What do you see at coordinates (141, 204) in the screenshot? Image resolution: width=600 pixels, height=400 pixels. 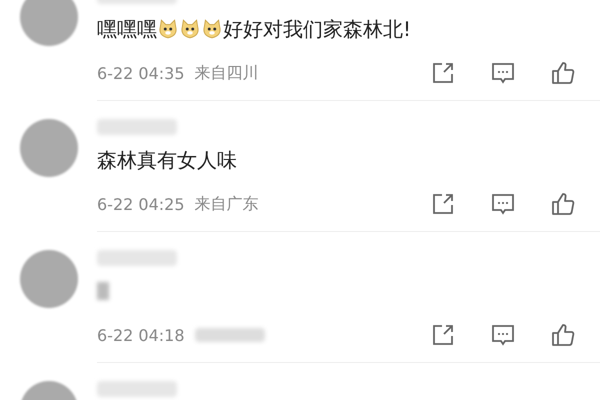 I see `comment-time: 6-22 04:25` at bounding box center [141, 204].